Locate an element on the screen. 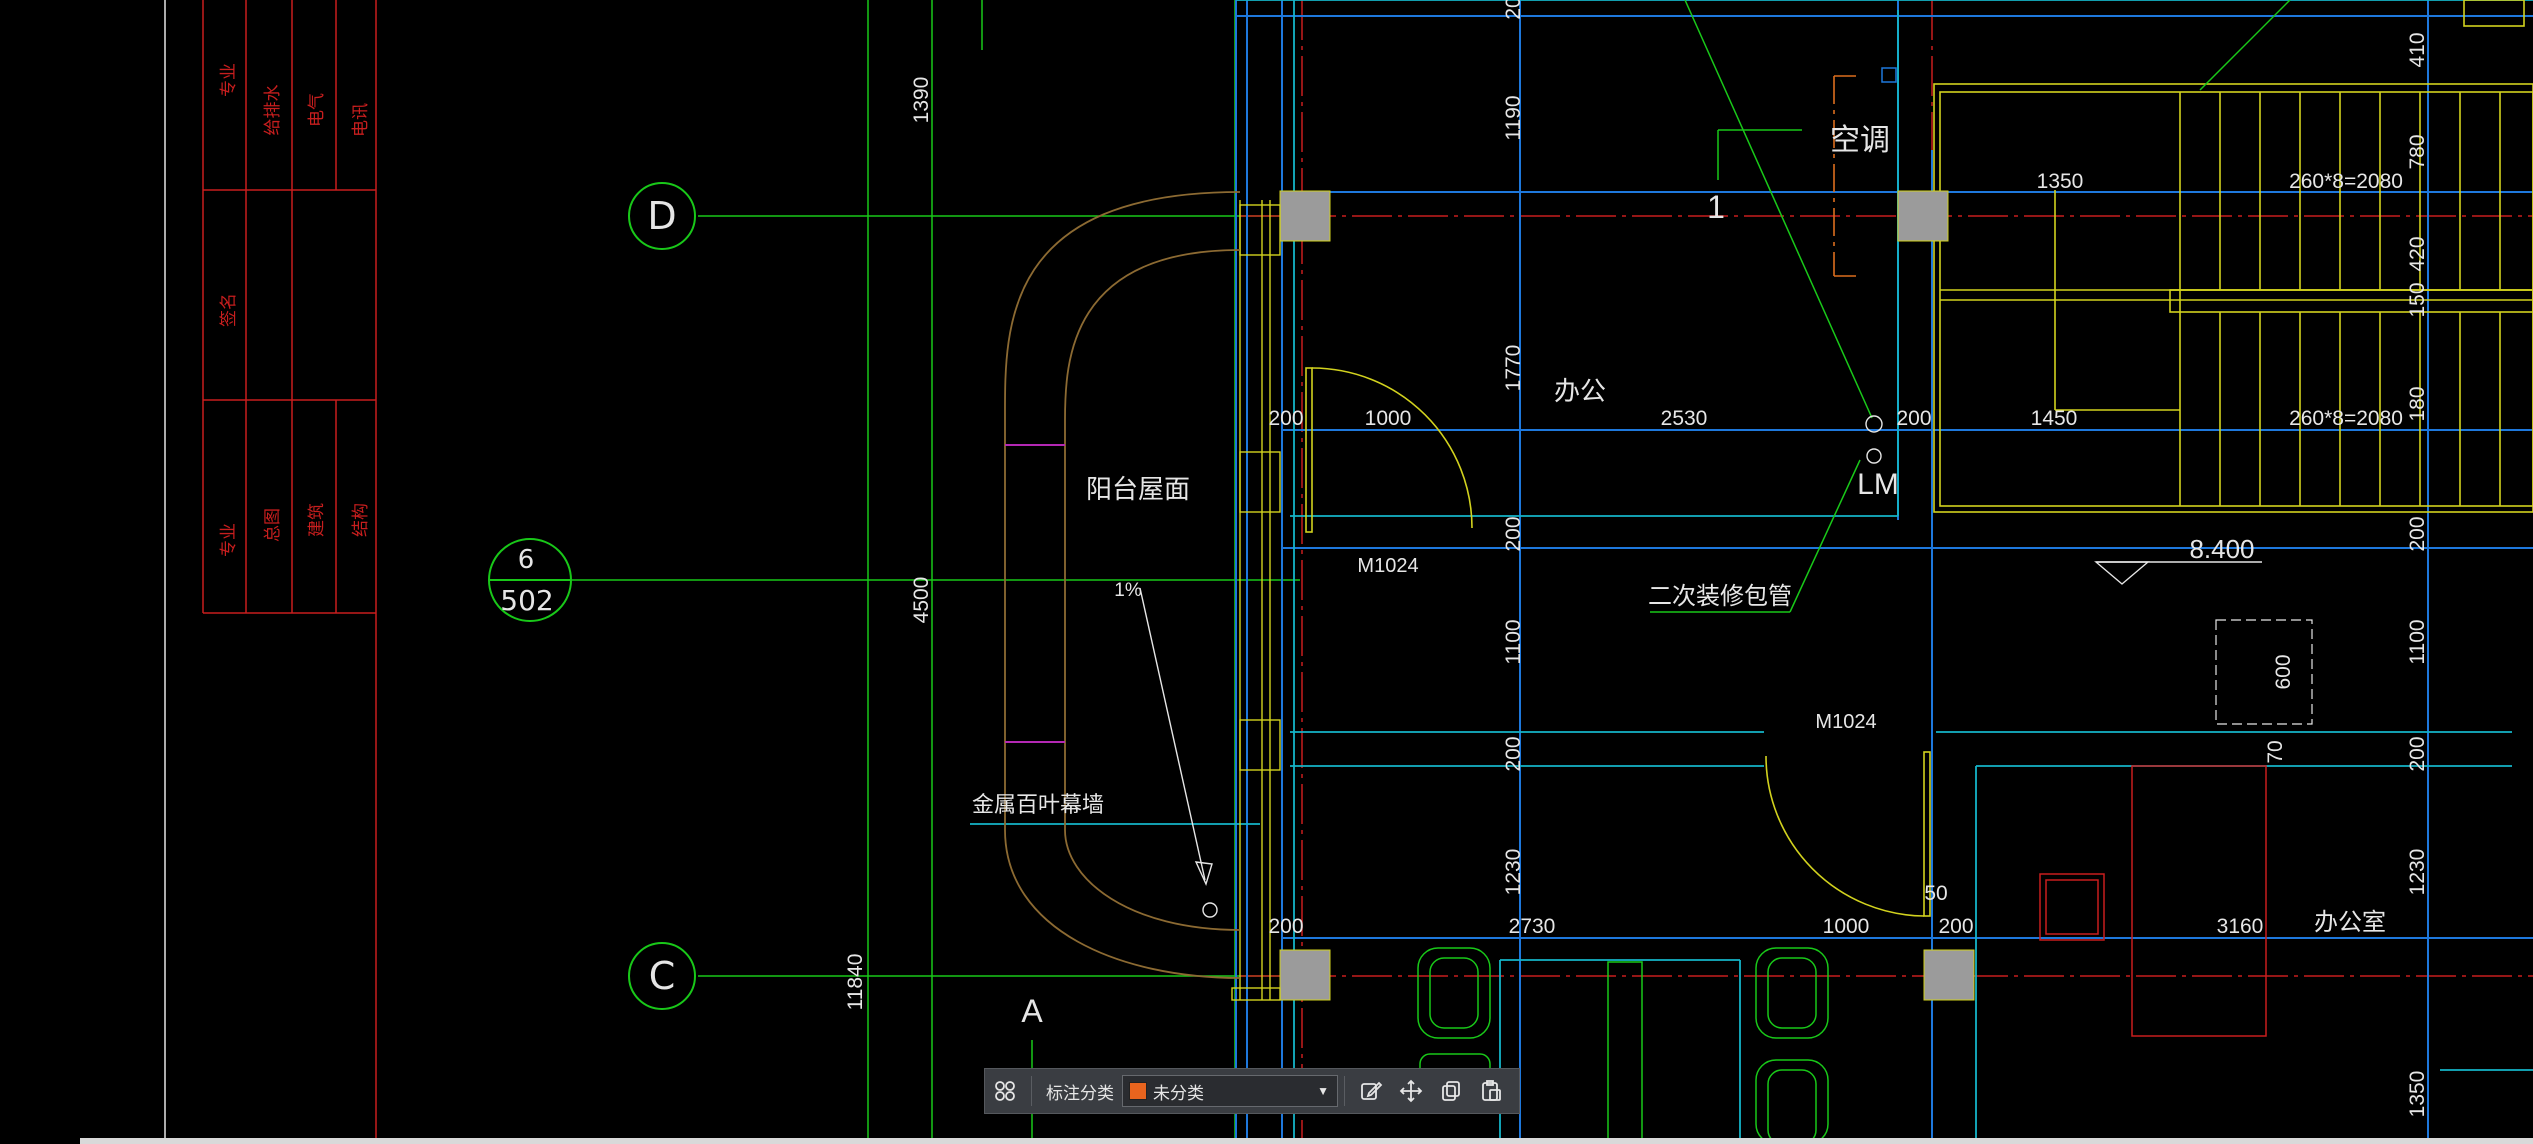 The image size is (2533, 1144). dim-h200-c: 200 is located at coordinates (1285, 926).